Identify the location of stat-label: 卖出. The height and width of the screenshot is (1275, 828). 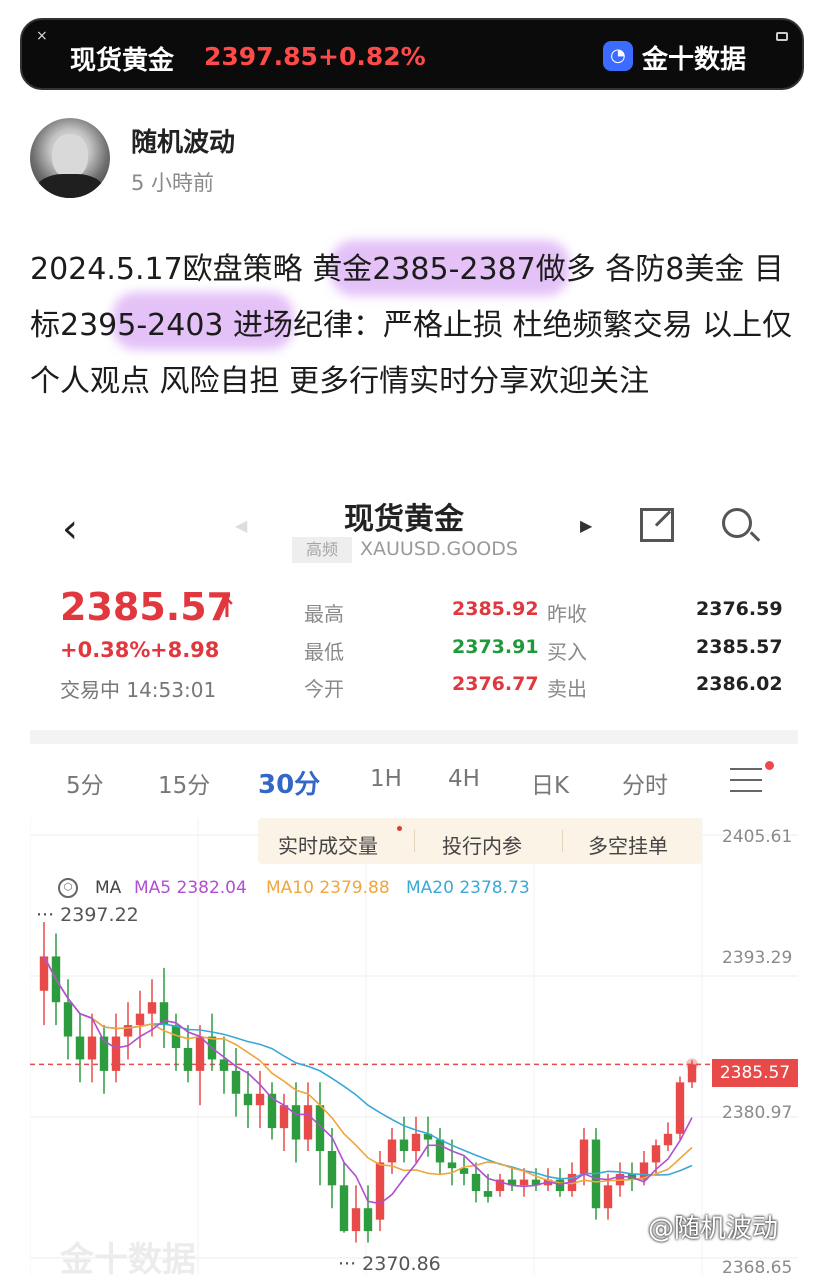
(567, 689).